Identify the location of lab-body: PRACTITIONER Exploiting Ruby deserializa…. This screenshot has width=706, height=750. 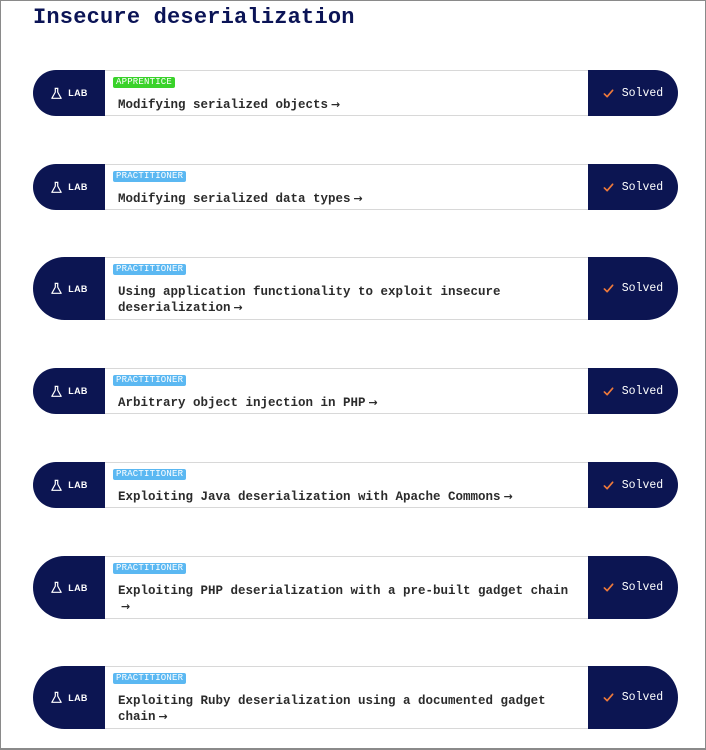
(346, 697).